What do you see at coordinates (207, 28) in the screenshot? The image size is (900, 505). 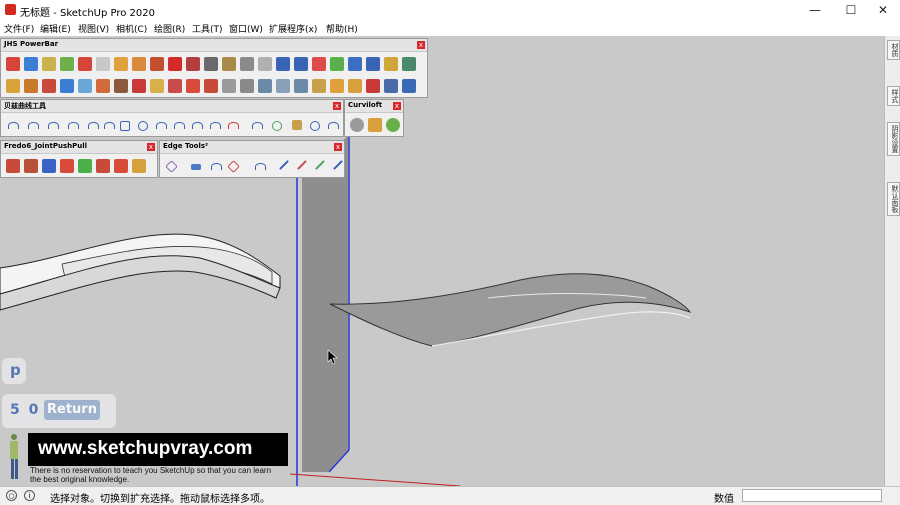 I see `menu-tools: 工具(T)` at bounding box center [207, 28].